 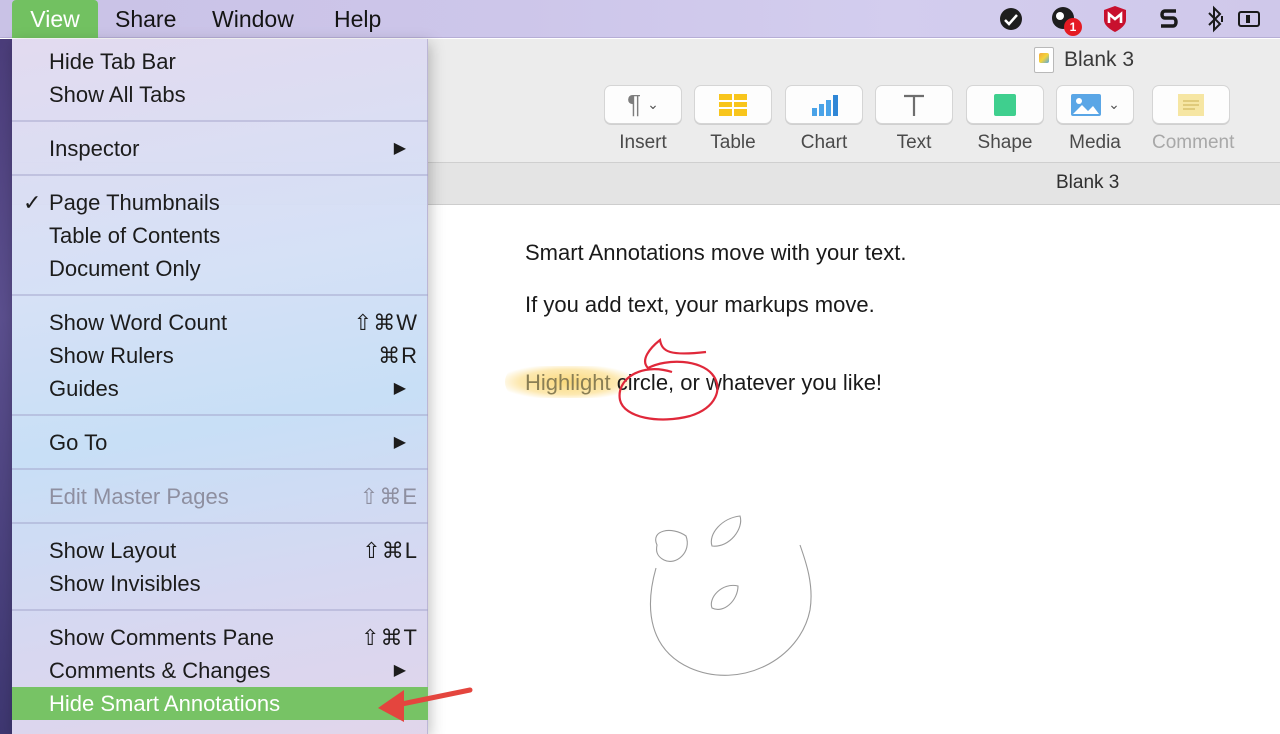 I want to click on menu-item-comments-changes: Comments & Changes ▶, so click(x=220, y=670).